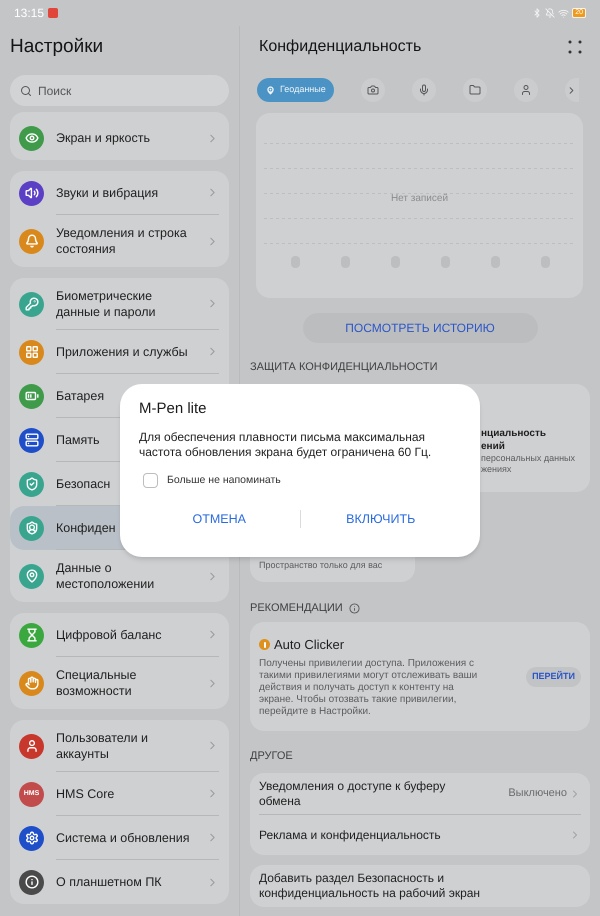 The width and height of the screenshot is (600, 916). What do you see at coordinates (26, 91) in the screenshot?
I see `search-icon` at bounding box center [26, 91].